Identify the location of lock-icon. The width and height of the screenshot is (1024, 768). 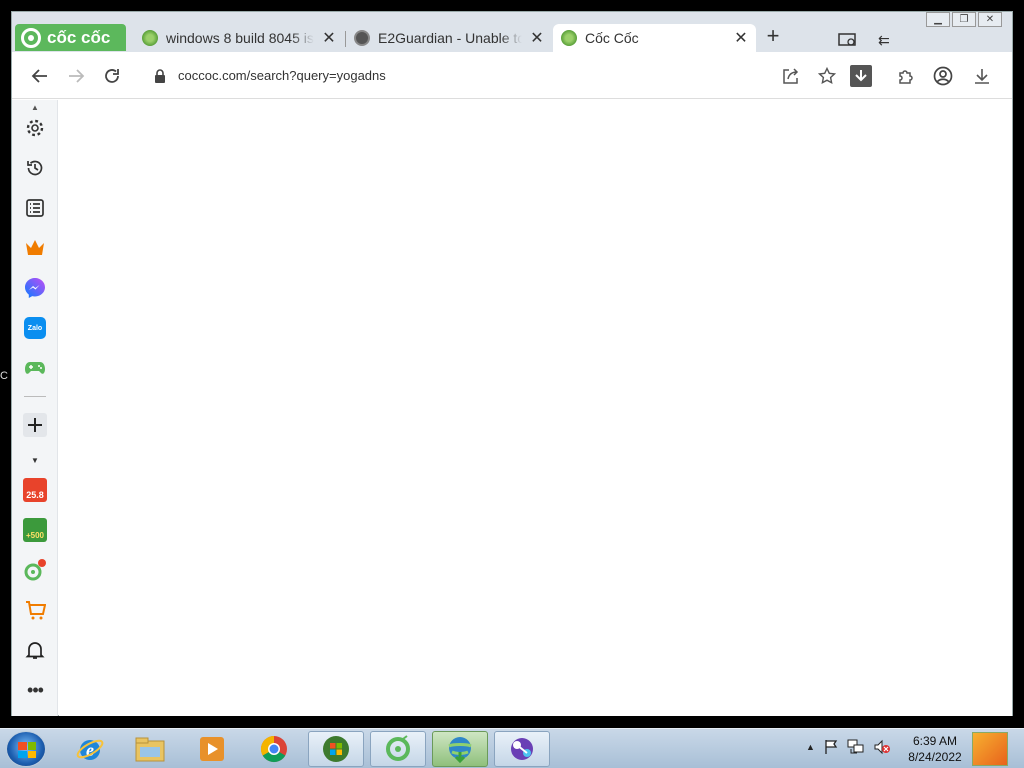
(160, 76).